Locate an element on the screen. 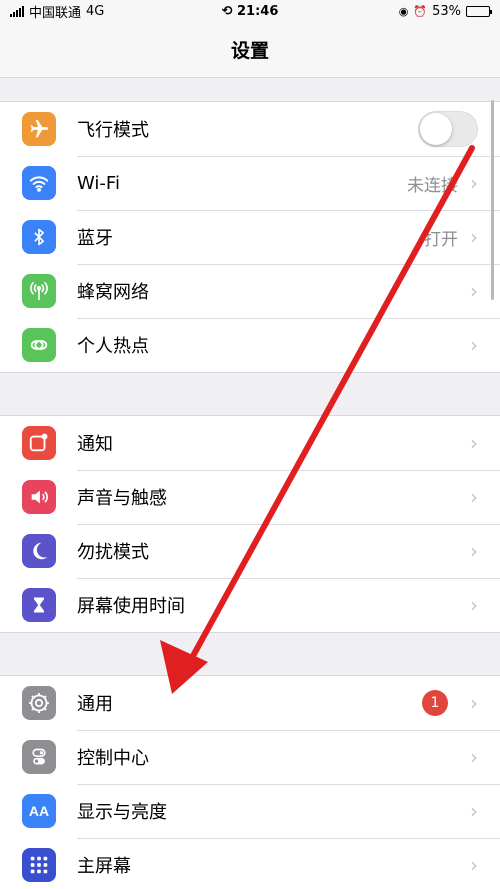 This screenshot has width=500, height=889. scrollbar is located at coordinates (492, 200).